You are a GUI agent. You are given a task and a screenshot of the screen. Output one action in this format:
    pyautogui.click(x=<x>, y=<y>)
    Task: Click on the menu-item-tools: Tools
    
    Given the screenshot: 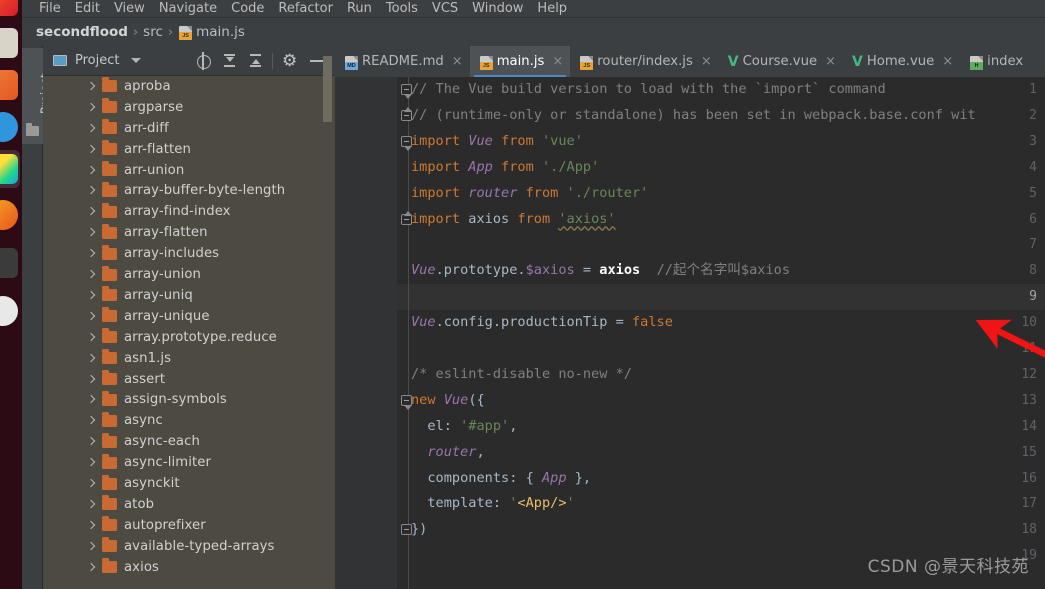 What is the action you would take?
    pyautogui.click(x=402, y=9)
    